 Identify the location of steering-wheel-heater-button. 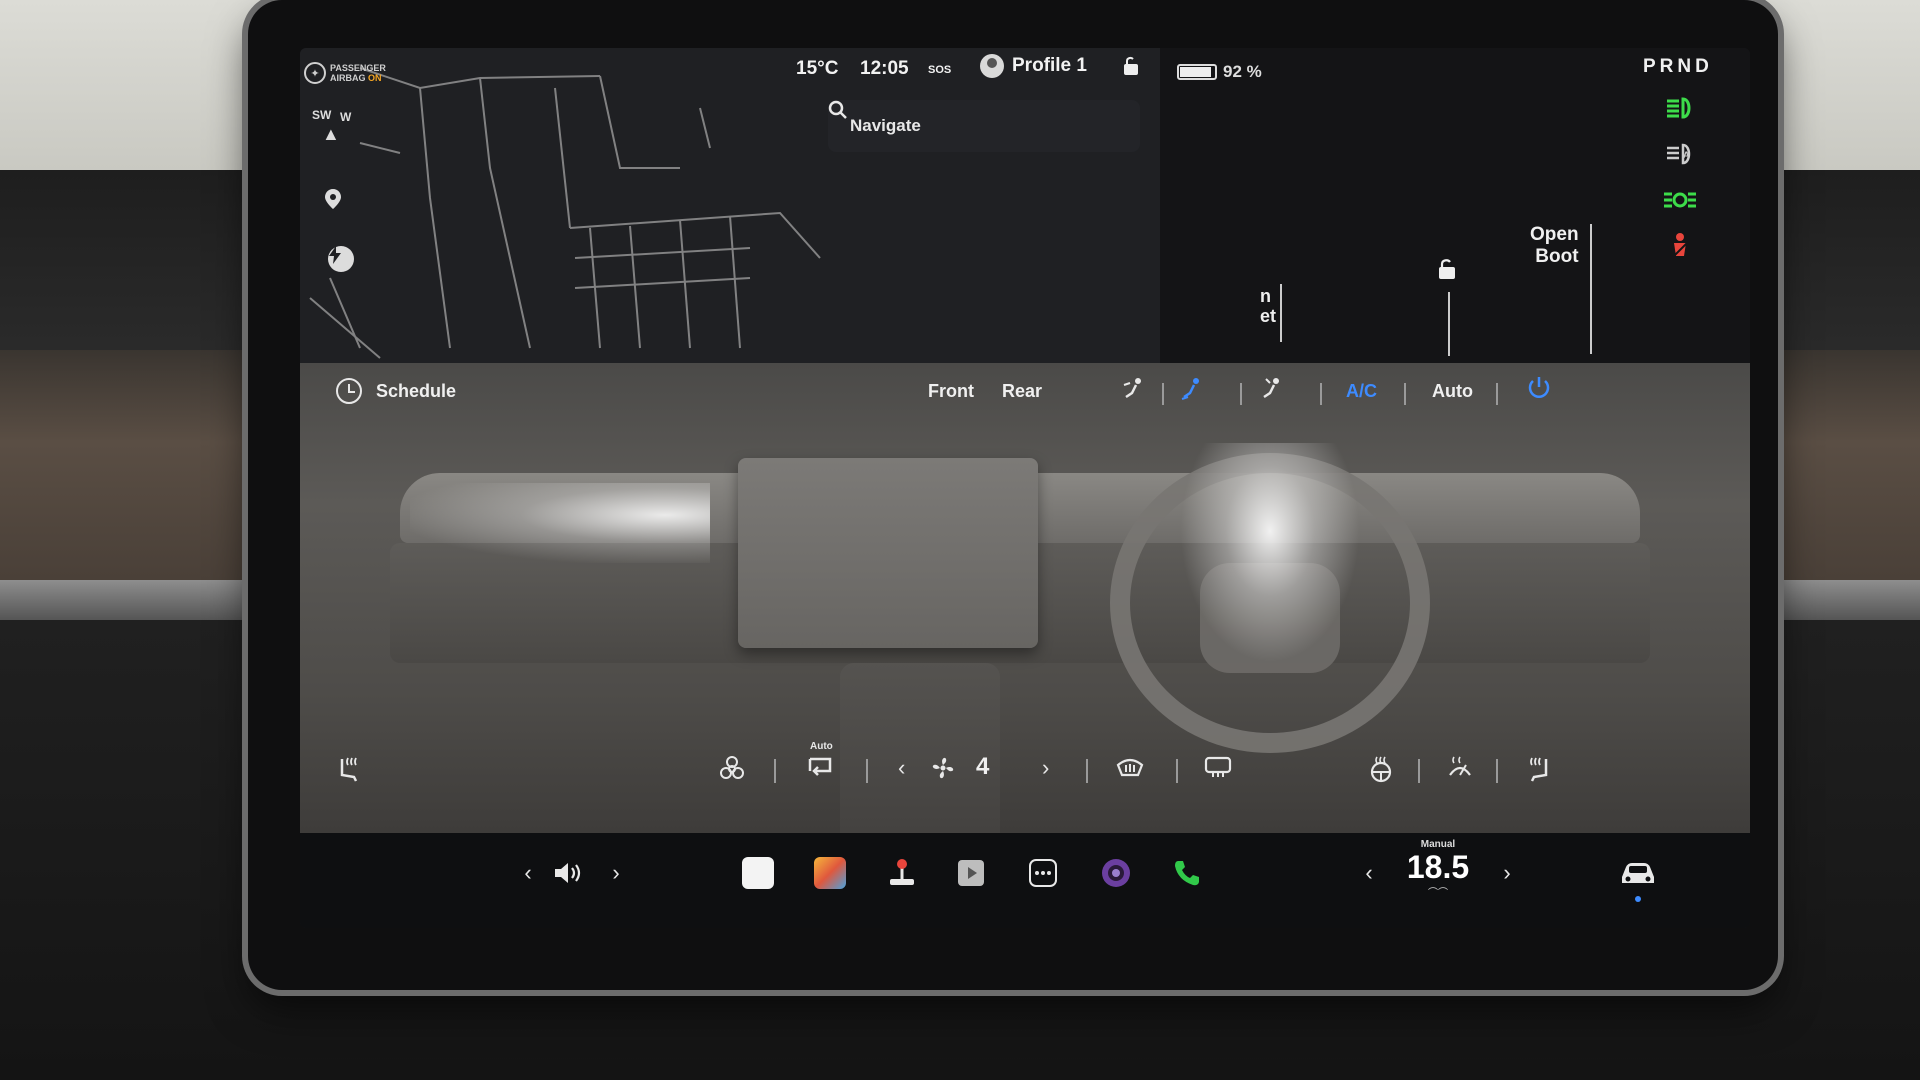
(1381, 772).